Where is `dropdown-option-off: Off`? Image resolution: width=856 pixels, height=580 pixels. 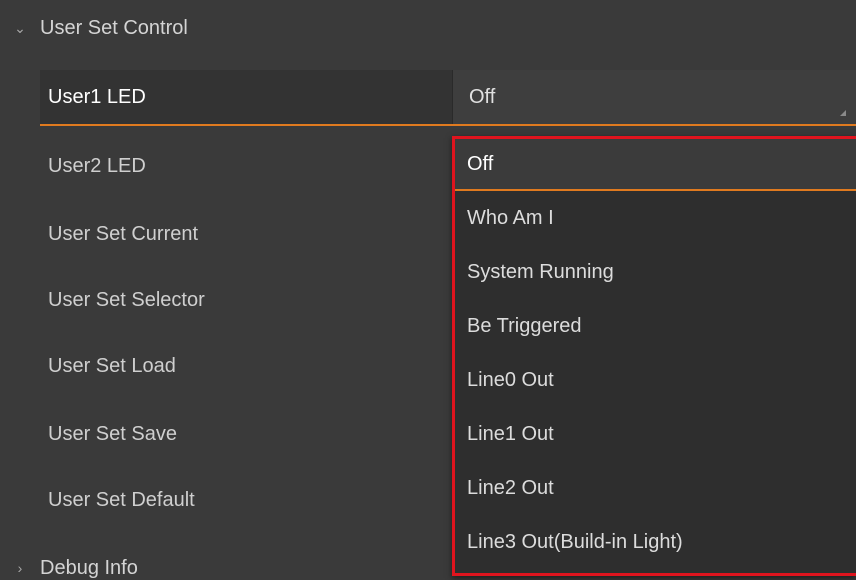 dropdown-option-off: Off is located at coordinates (655, 165).